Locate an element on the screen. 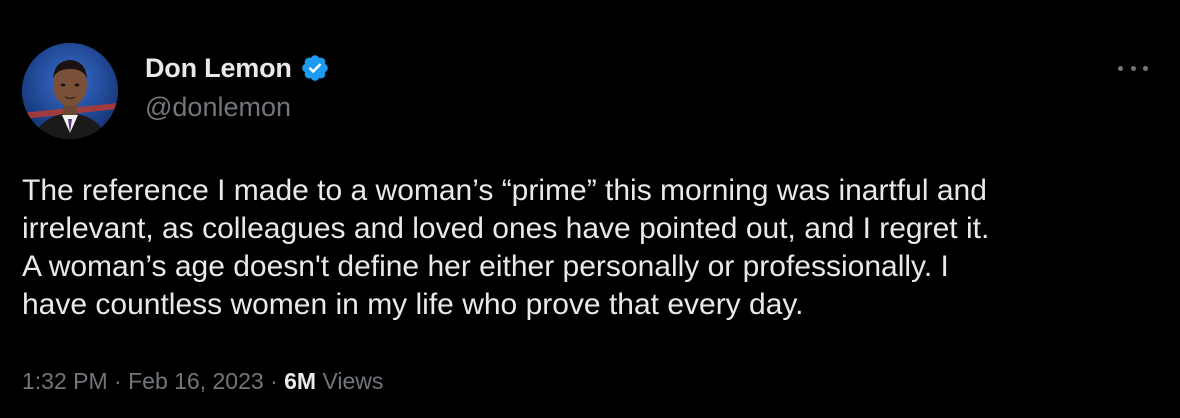 The height and width of the screenshot is (418, 1180). author-avatar is located at coordinates (70, 91).